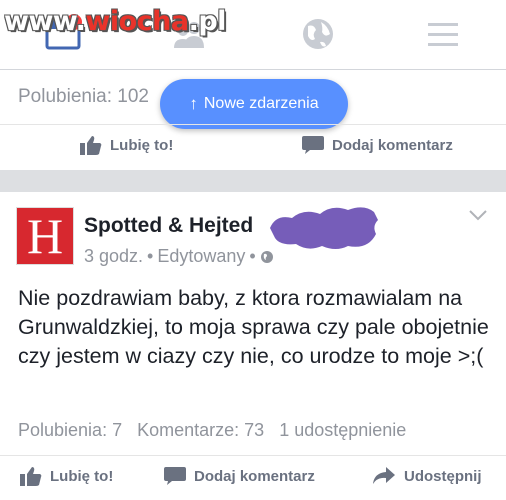 The image size is (506, 500). Describe the element at coordinates (478, 215) in the screenshot. I see `chevron-down-icon` at that location.